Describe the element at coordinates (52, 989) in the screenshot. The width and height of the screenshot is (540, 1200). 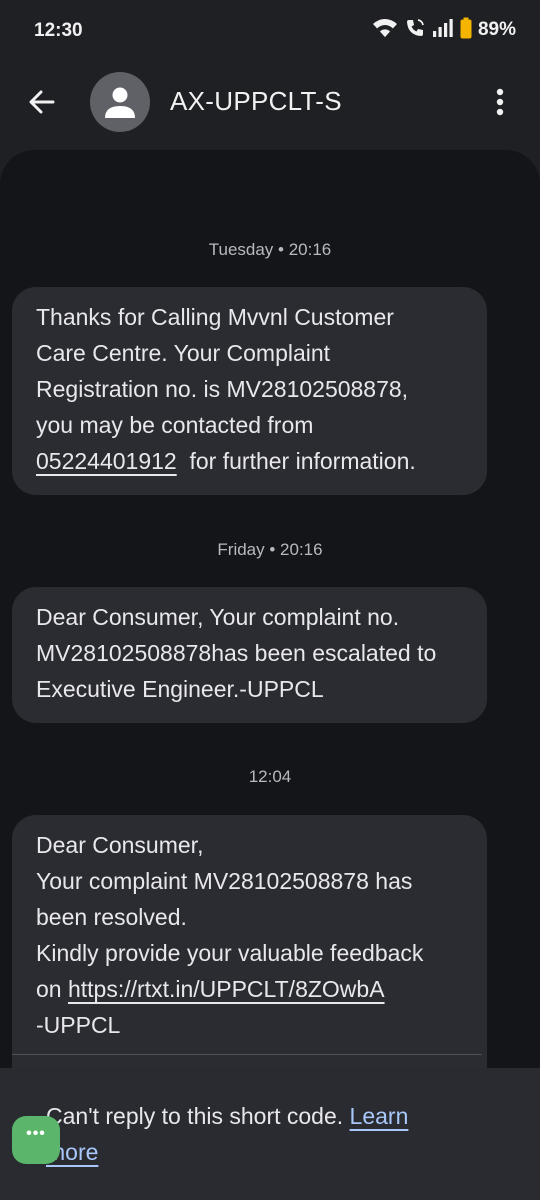
I see `message-text: on` at that location.